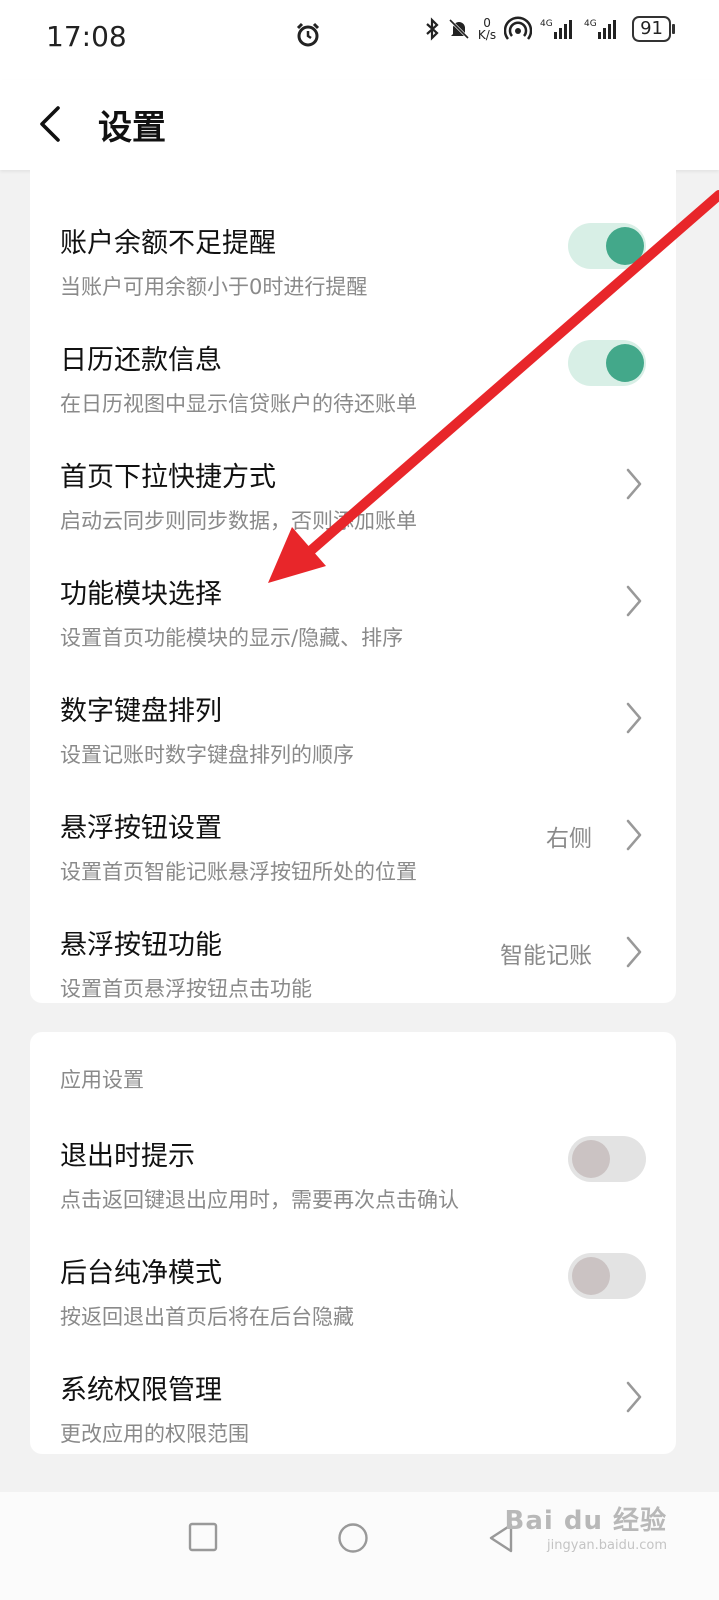 This screenshot has height=1600, width=719. Describe the element at coordinates (487, 29) in the screenshot. I see `net-speed: 0 K/s` at that location.